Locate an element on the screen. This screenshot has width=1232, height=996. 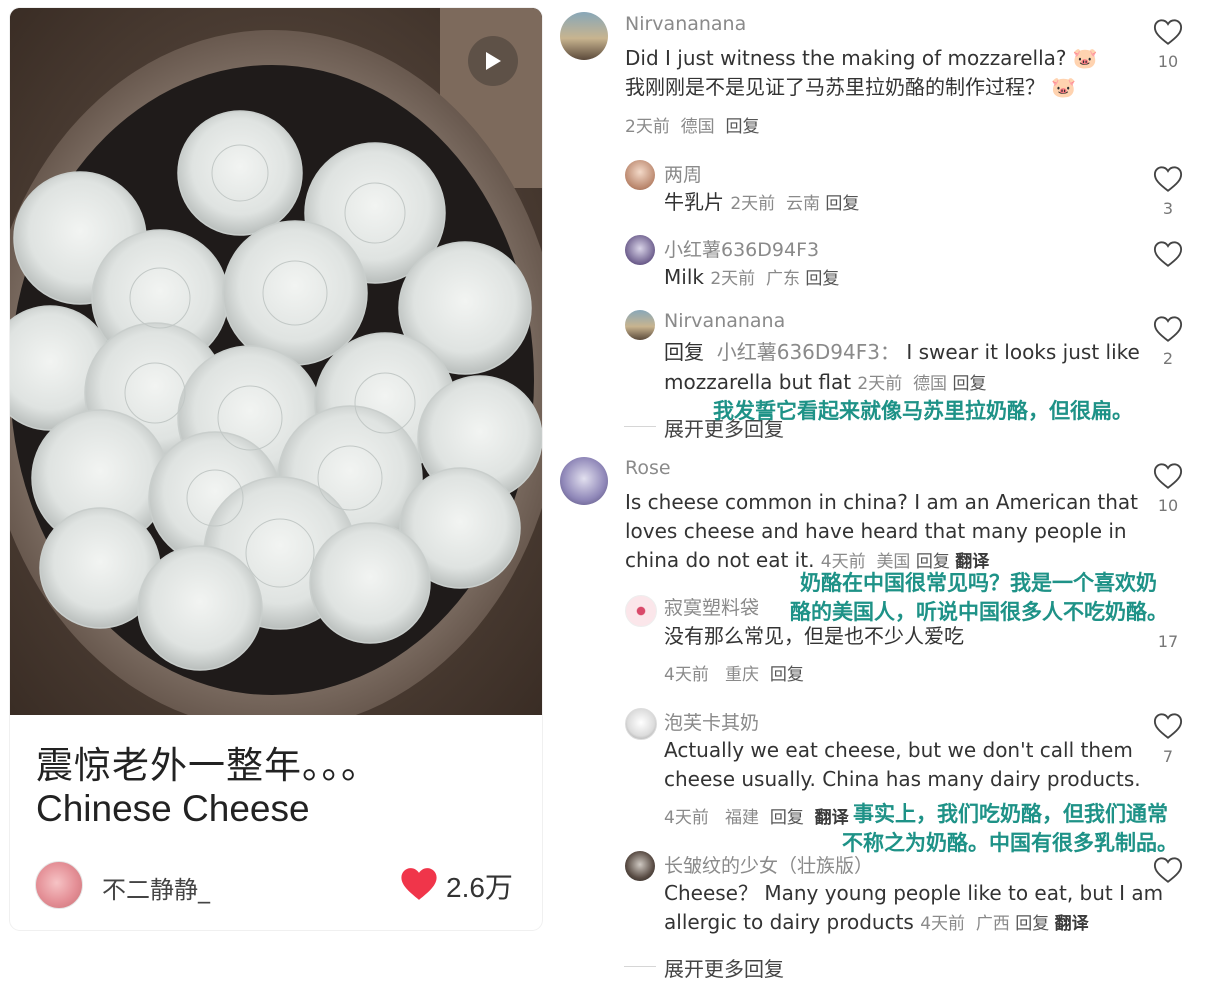
reply-username: Nirvananana is located at coordinates (724, 321).